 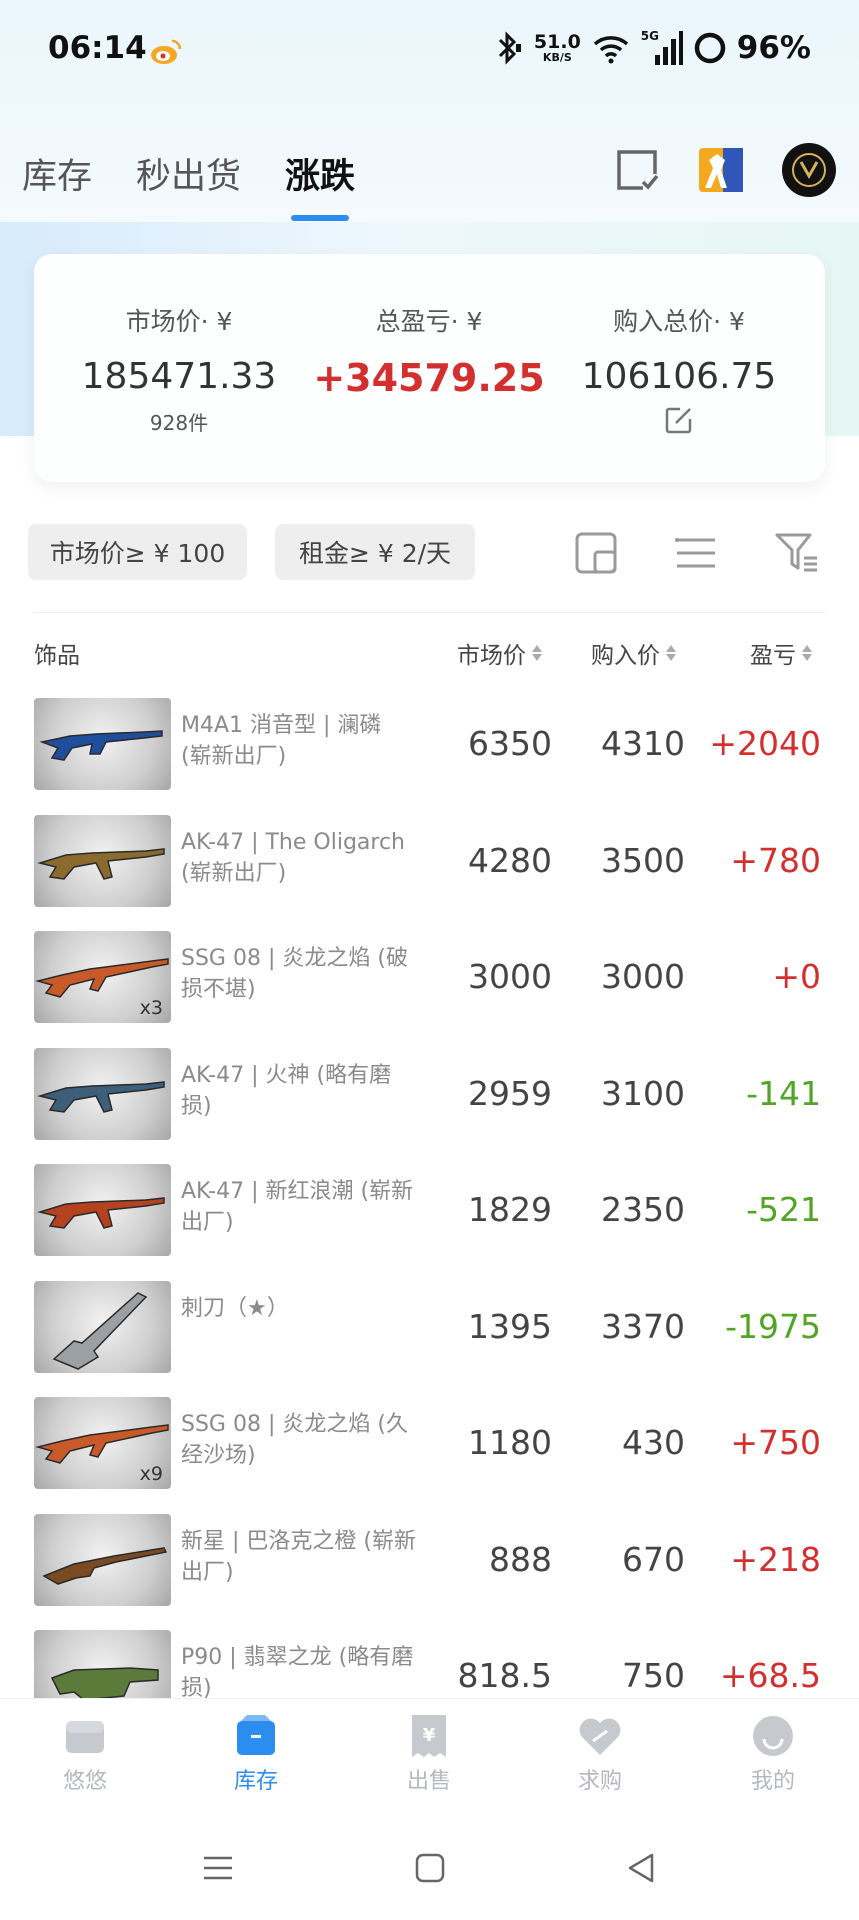 I want to click on list-view-icon, so click(x=696, y=553).